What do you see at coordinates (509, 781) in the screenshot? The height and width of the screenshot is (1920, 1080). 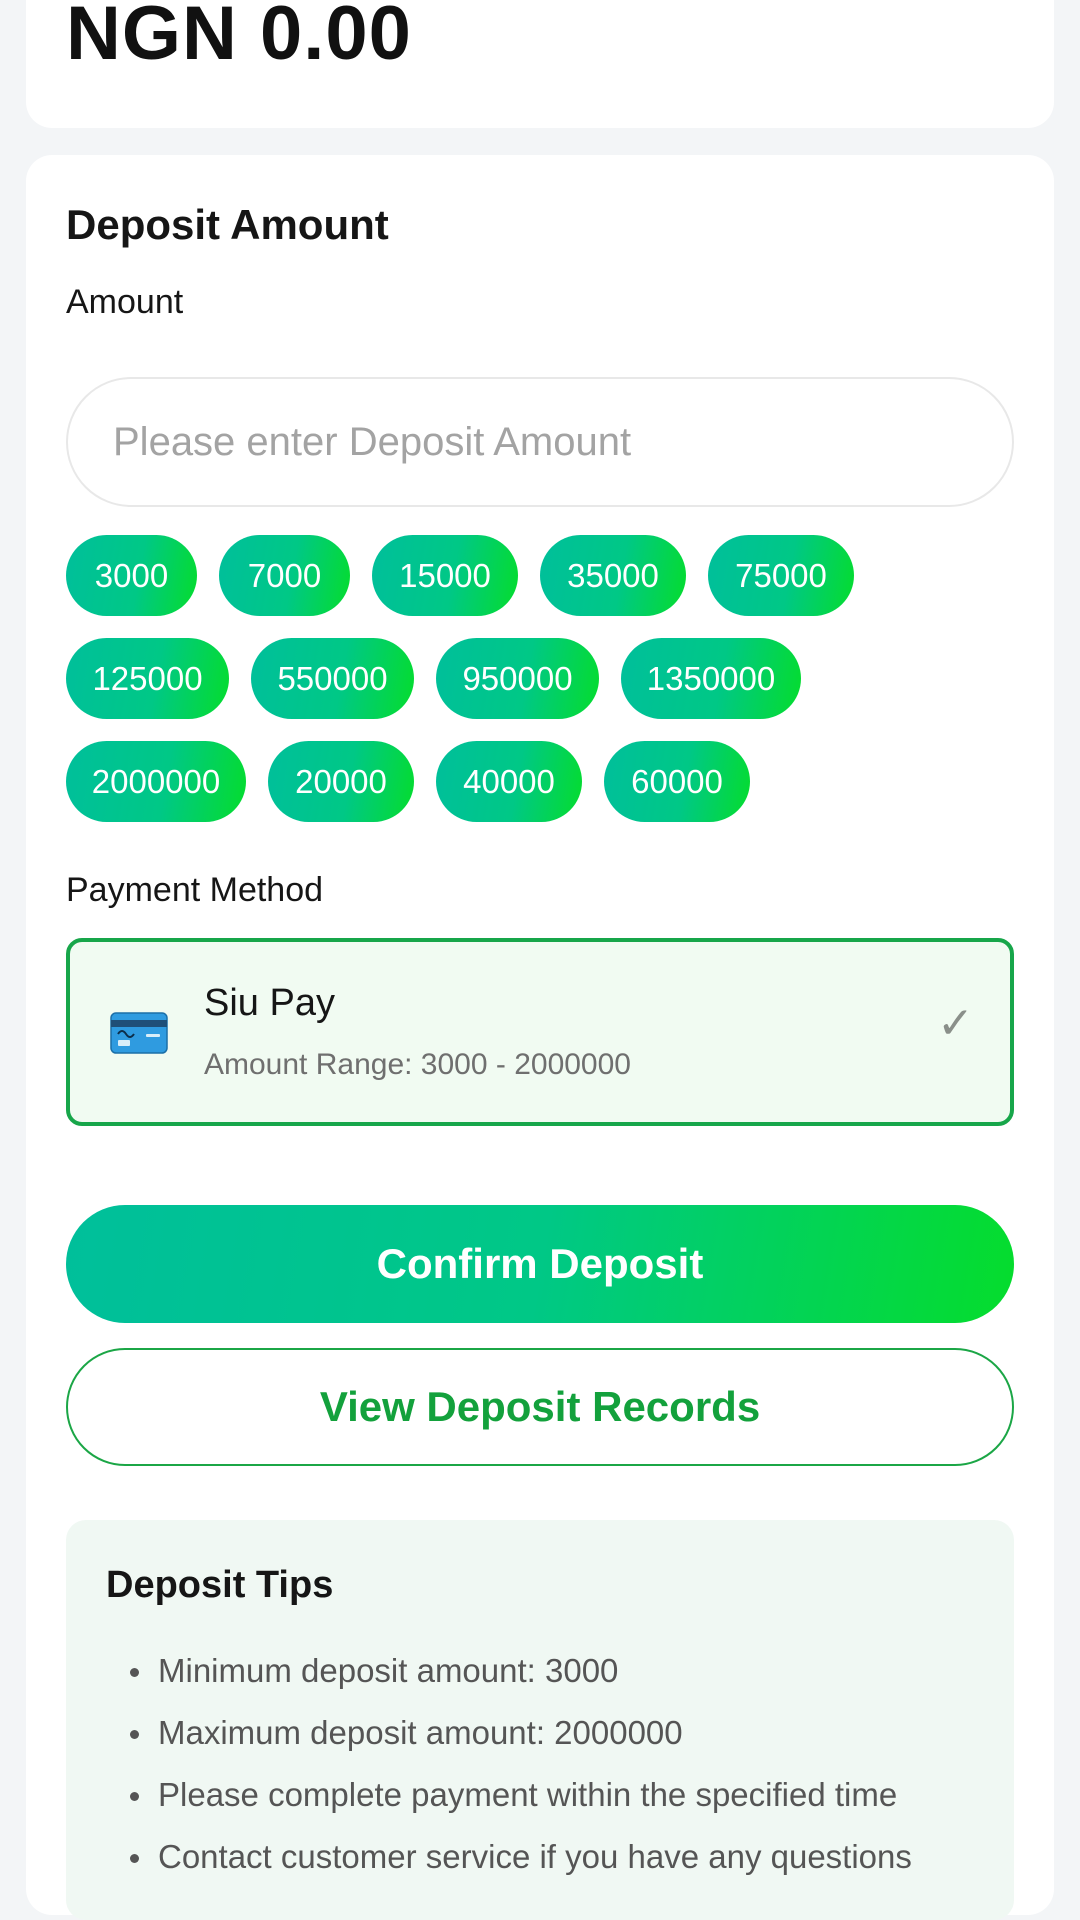 I see `quick-amount-chip: 40000` at bounding box center [509, 781].